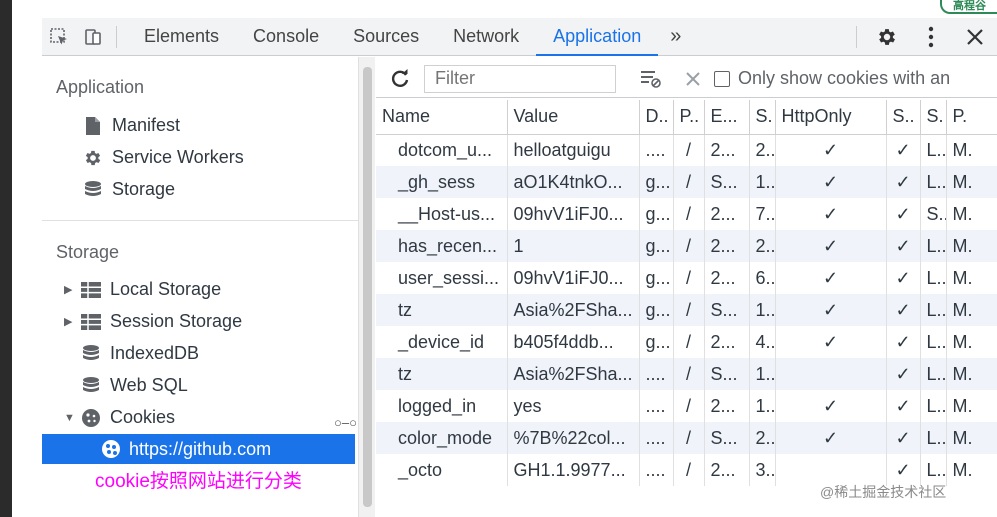  What do you see at coordinates (400, 78) in the screenshot?
I see `refresh-icon` at bounding box center [400, 78].